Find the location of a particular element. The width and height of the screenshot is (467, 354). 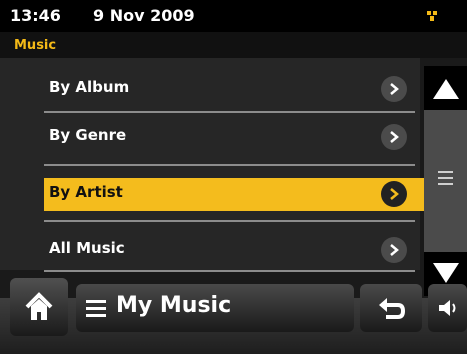

volume-button is located at coordinates (447, 308).